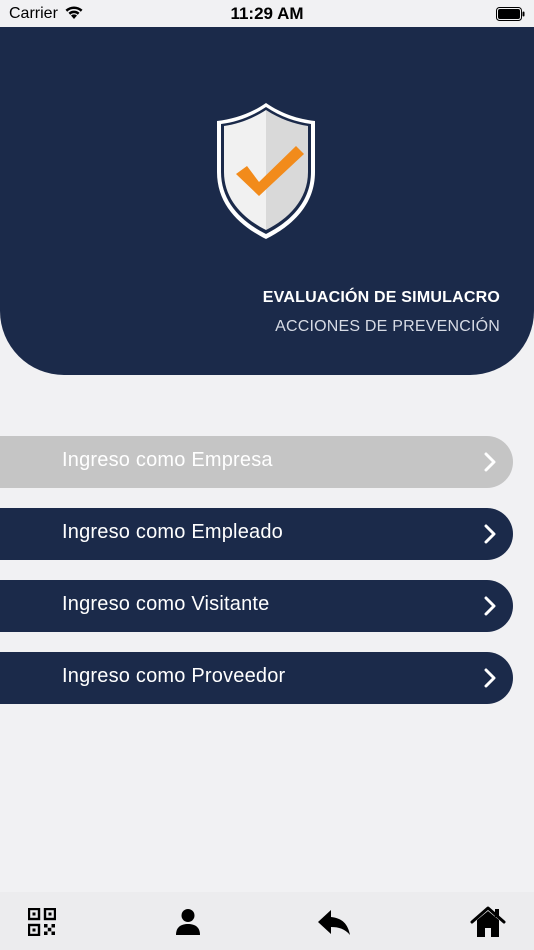 The image size is (534, 950). Describe the element at coordinates (511, 16) in the screenshot. I see `battery-icon` at that location.